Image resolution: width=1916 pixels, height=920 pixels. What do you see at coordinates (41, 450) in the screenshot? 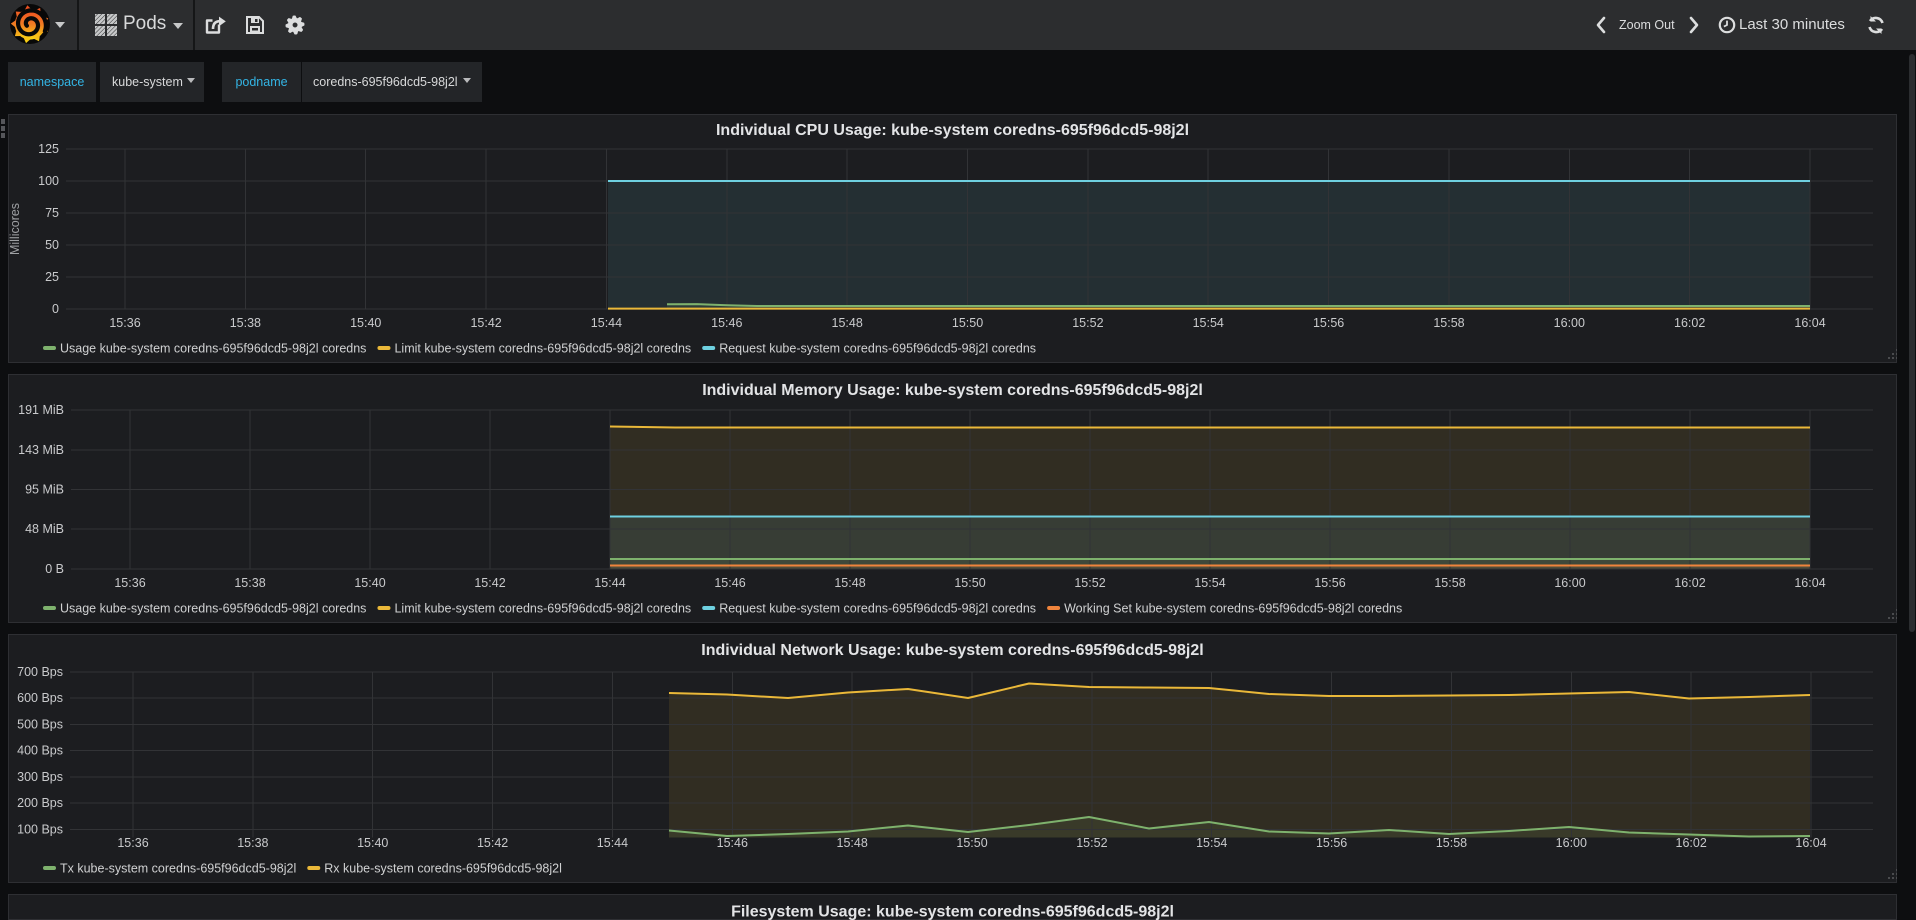
I see `svg-text: 143 MiB` at bounding box center [41, 450].